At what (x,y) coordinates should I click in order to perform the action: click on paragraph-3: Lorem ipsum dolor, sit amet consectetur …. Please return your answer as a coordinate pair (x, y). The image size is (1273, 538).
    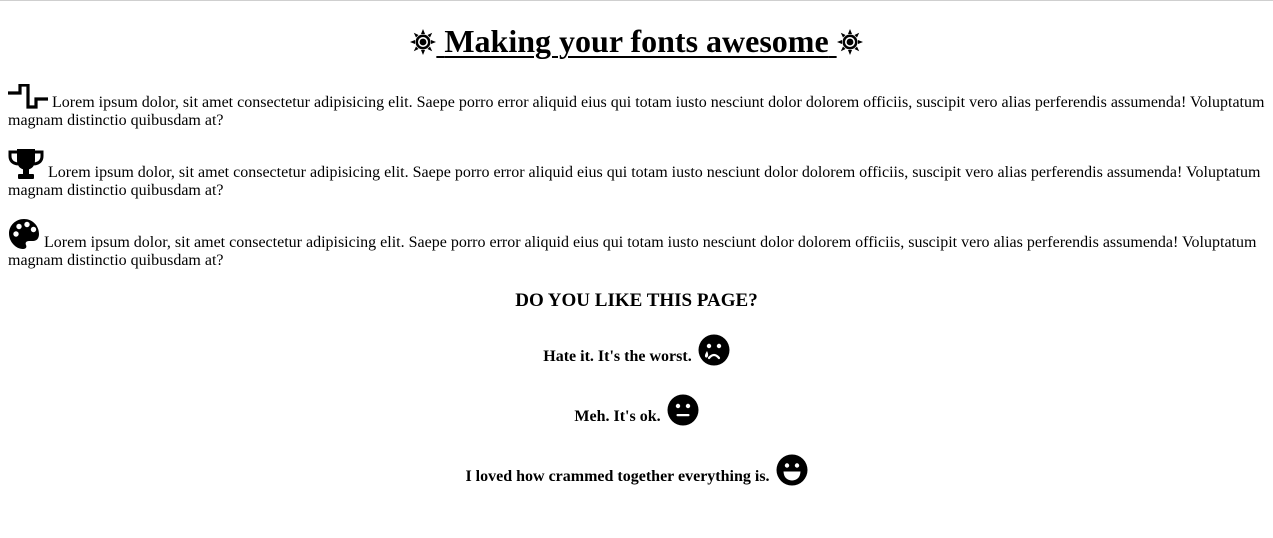
    Looking at the image, I should click on (636, 244).